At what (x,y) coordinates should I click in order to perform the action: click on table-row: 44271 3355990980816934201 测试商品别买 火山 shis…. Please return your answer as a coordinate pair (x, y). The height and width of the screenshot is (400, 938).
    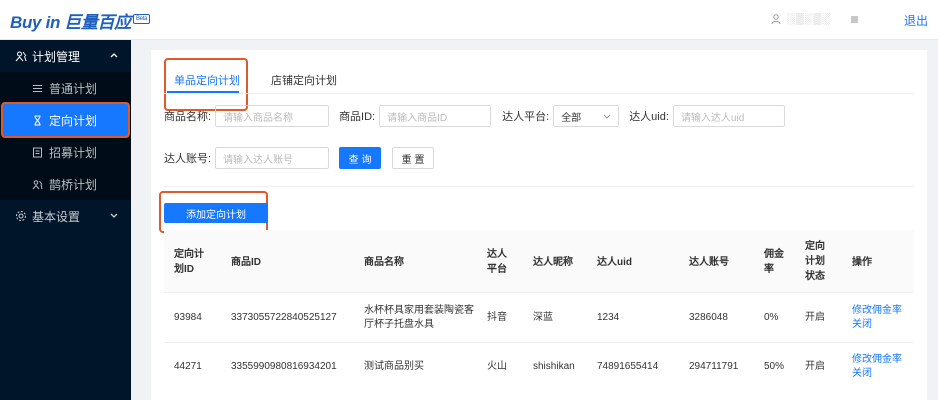
    Looking at the image, I should click on (539, 368).